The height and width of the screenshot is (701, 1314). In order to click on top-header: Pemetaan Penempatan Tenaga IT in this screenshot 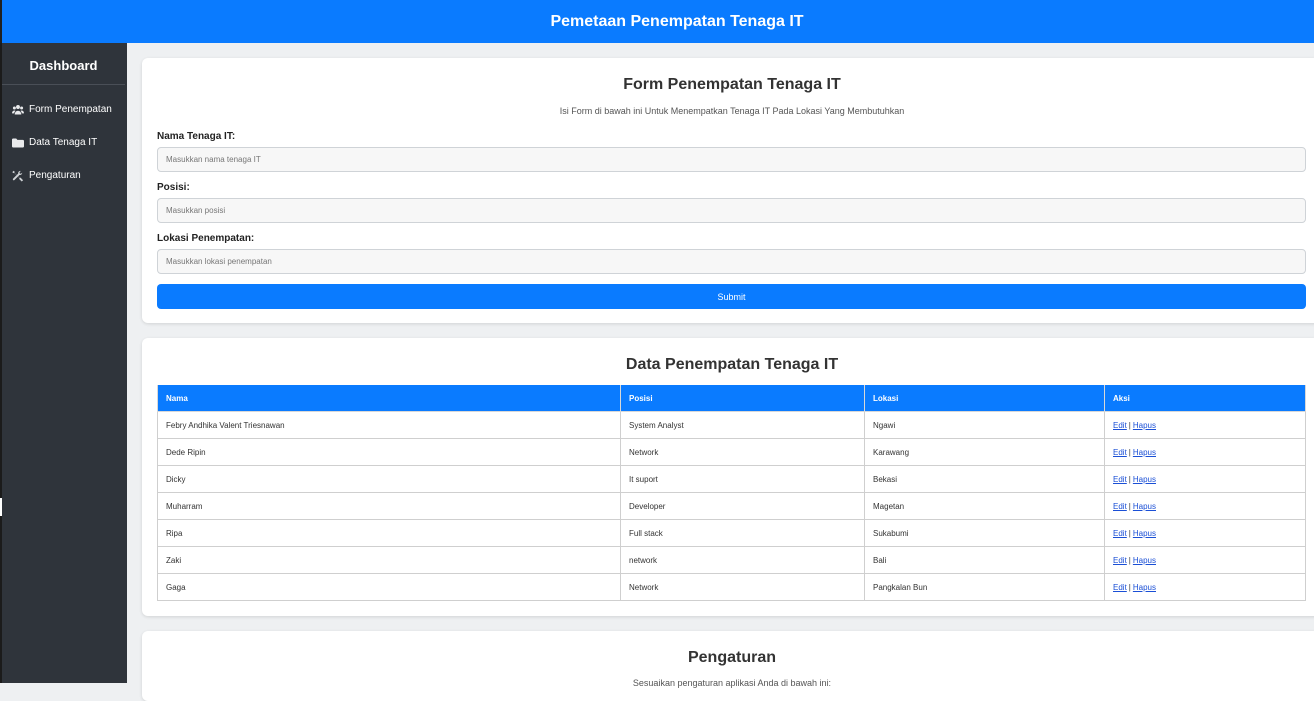, I will do `click(657, 21)`.